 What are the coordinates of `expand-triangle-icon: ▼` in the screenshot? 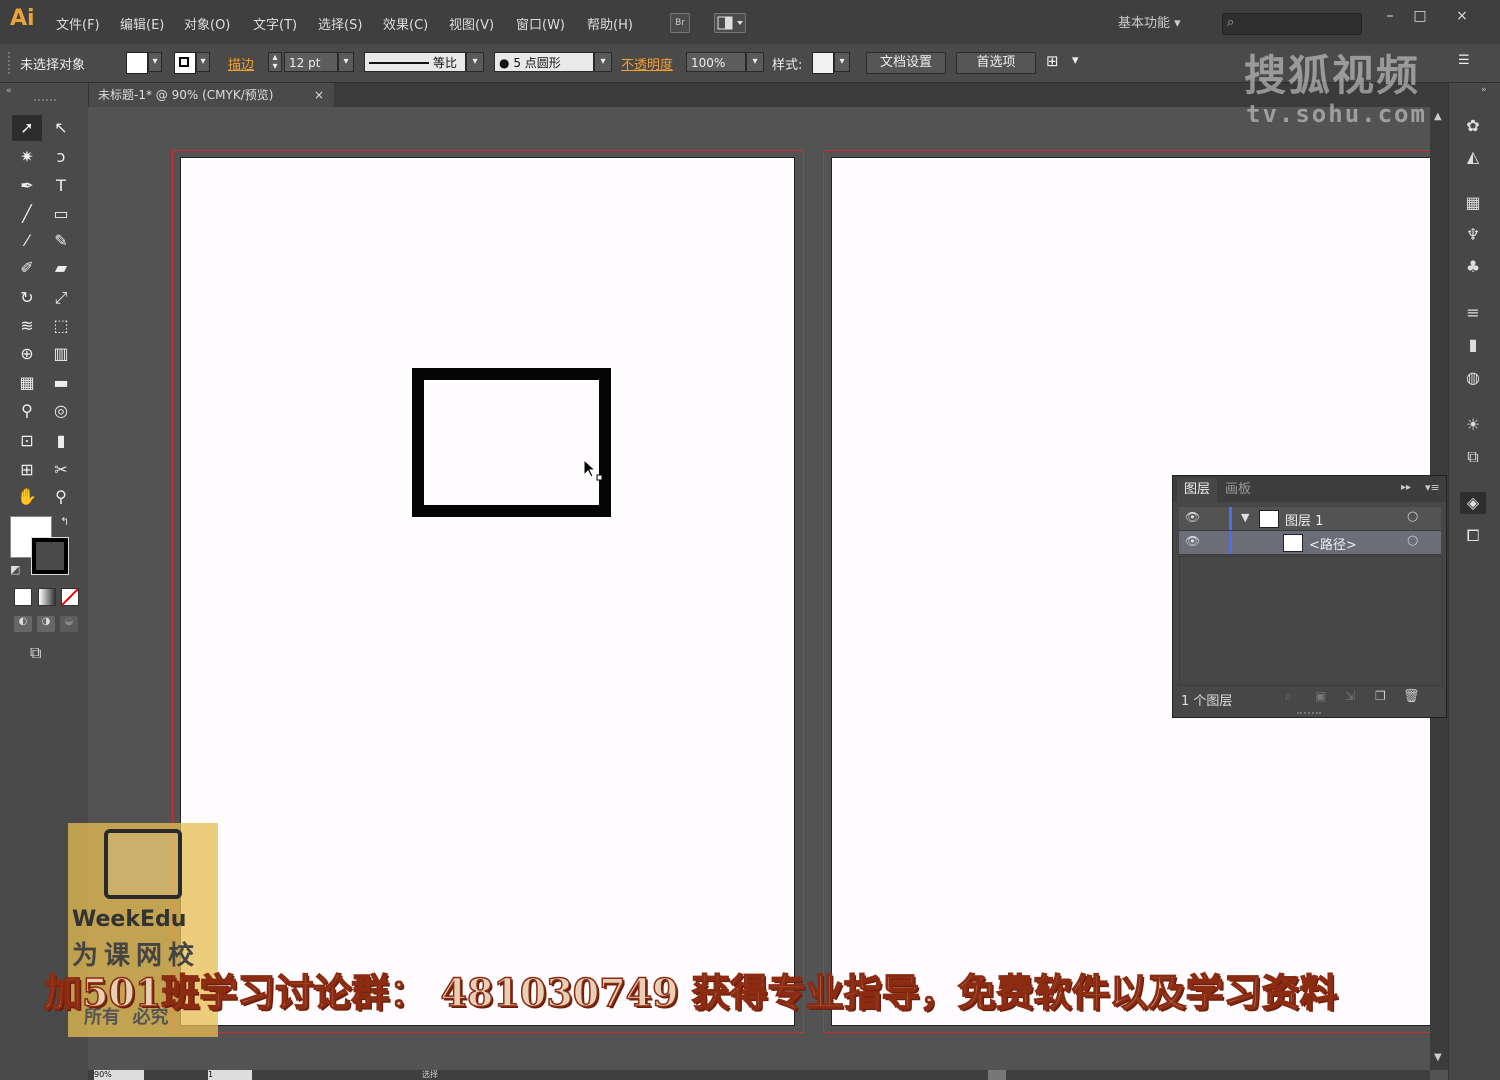 It's located at (1245, 517).